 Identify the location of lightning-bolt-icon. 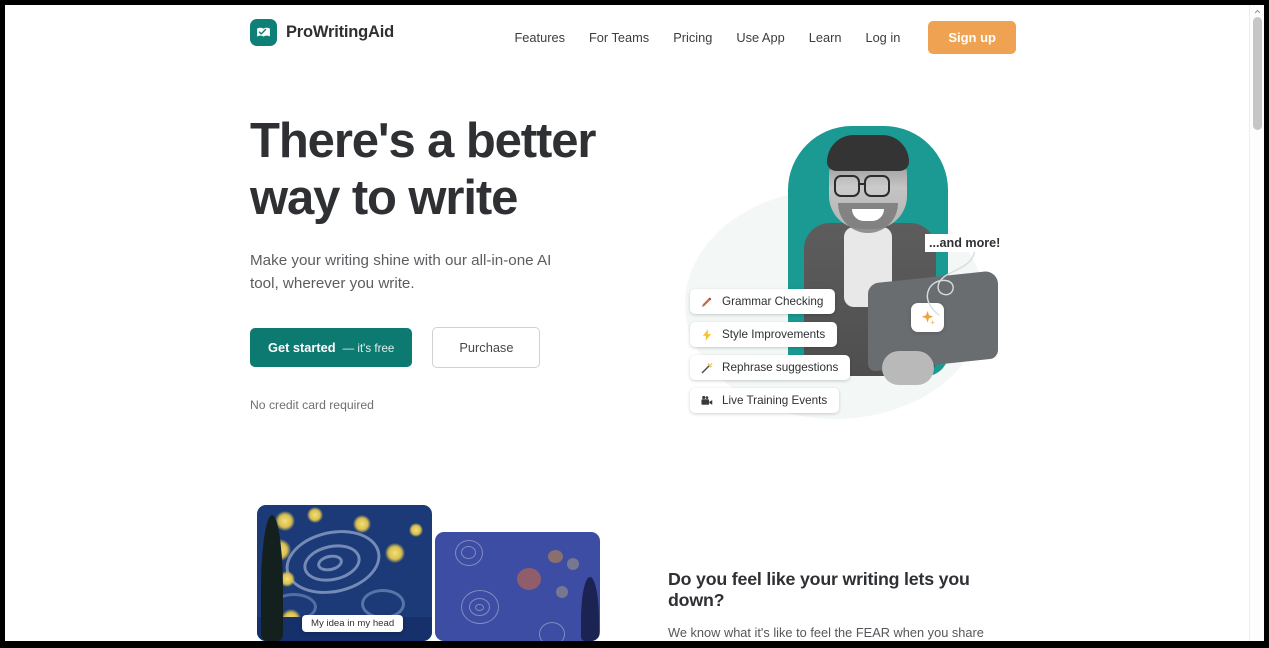
(706, 334).